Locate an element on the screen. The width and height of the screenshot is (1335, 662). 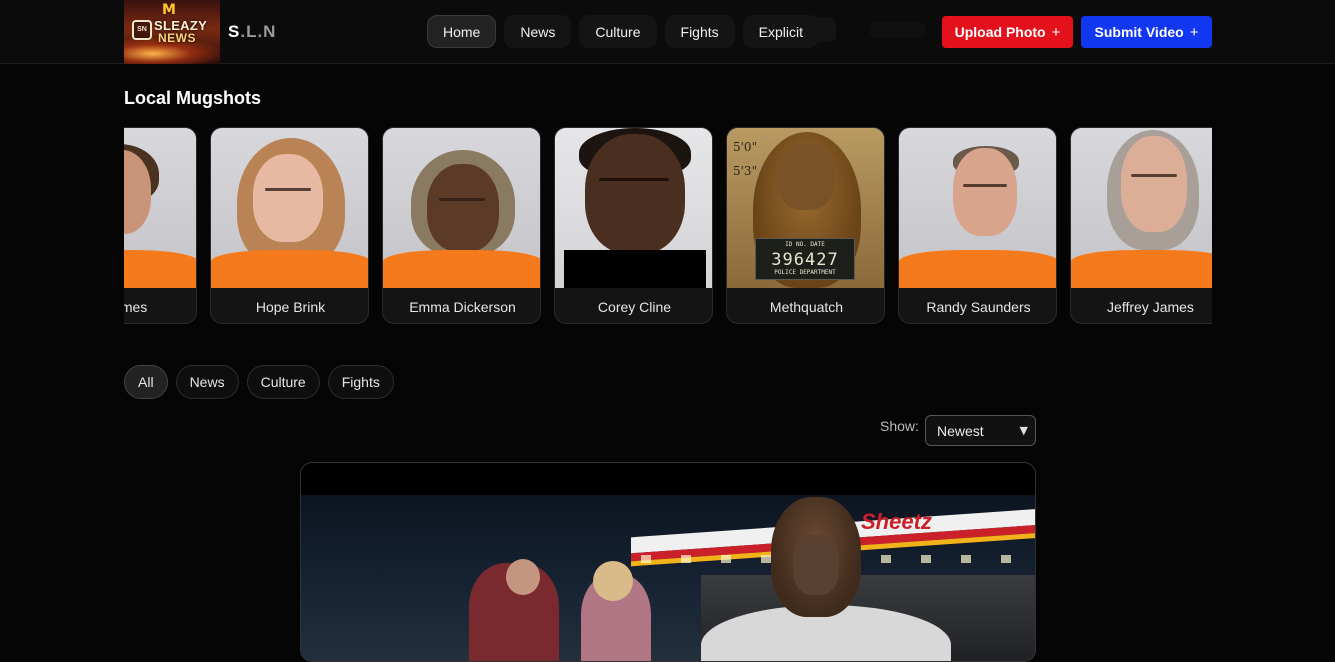
site-name: S.L.N is located at coordinates (252, 32).